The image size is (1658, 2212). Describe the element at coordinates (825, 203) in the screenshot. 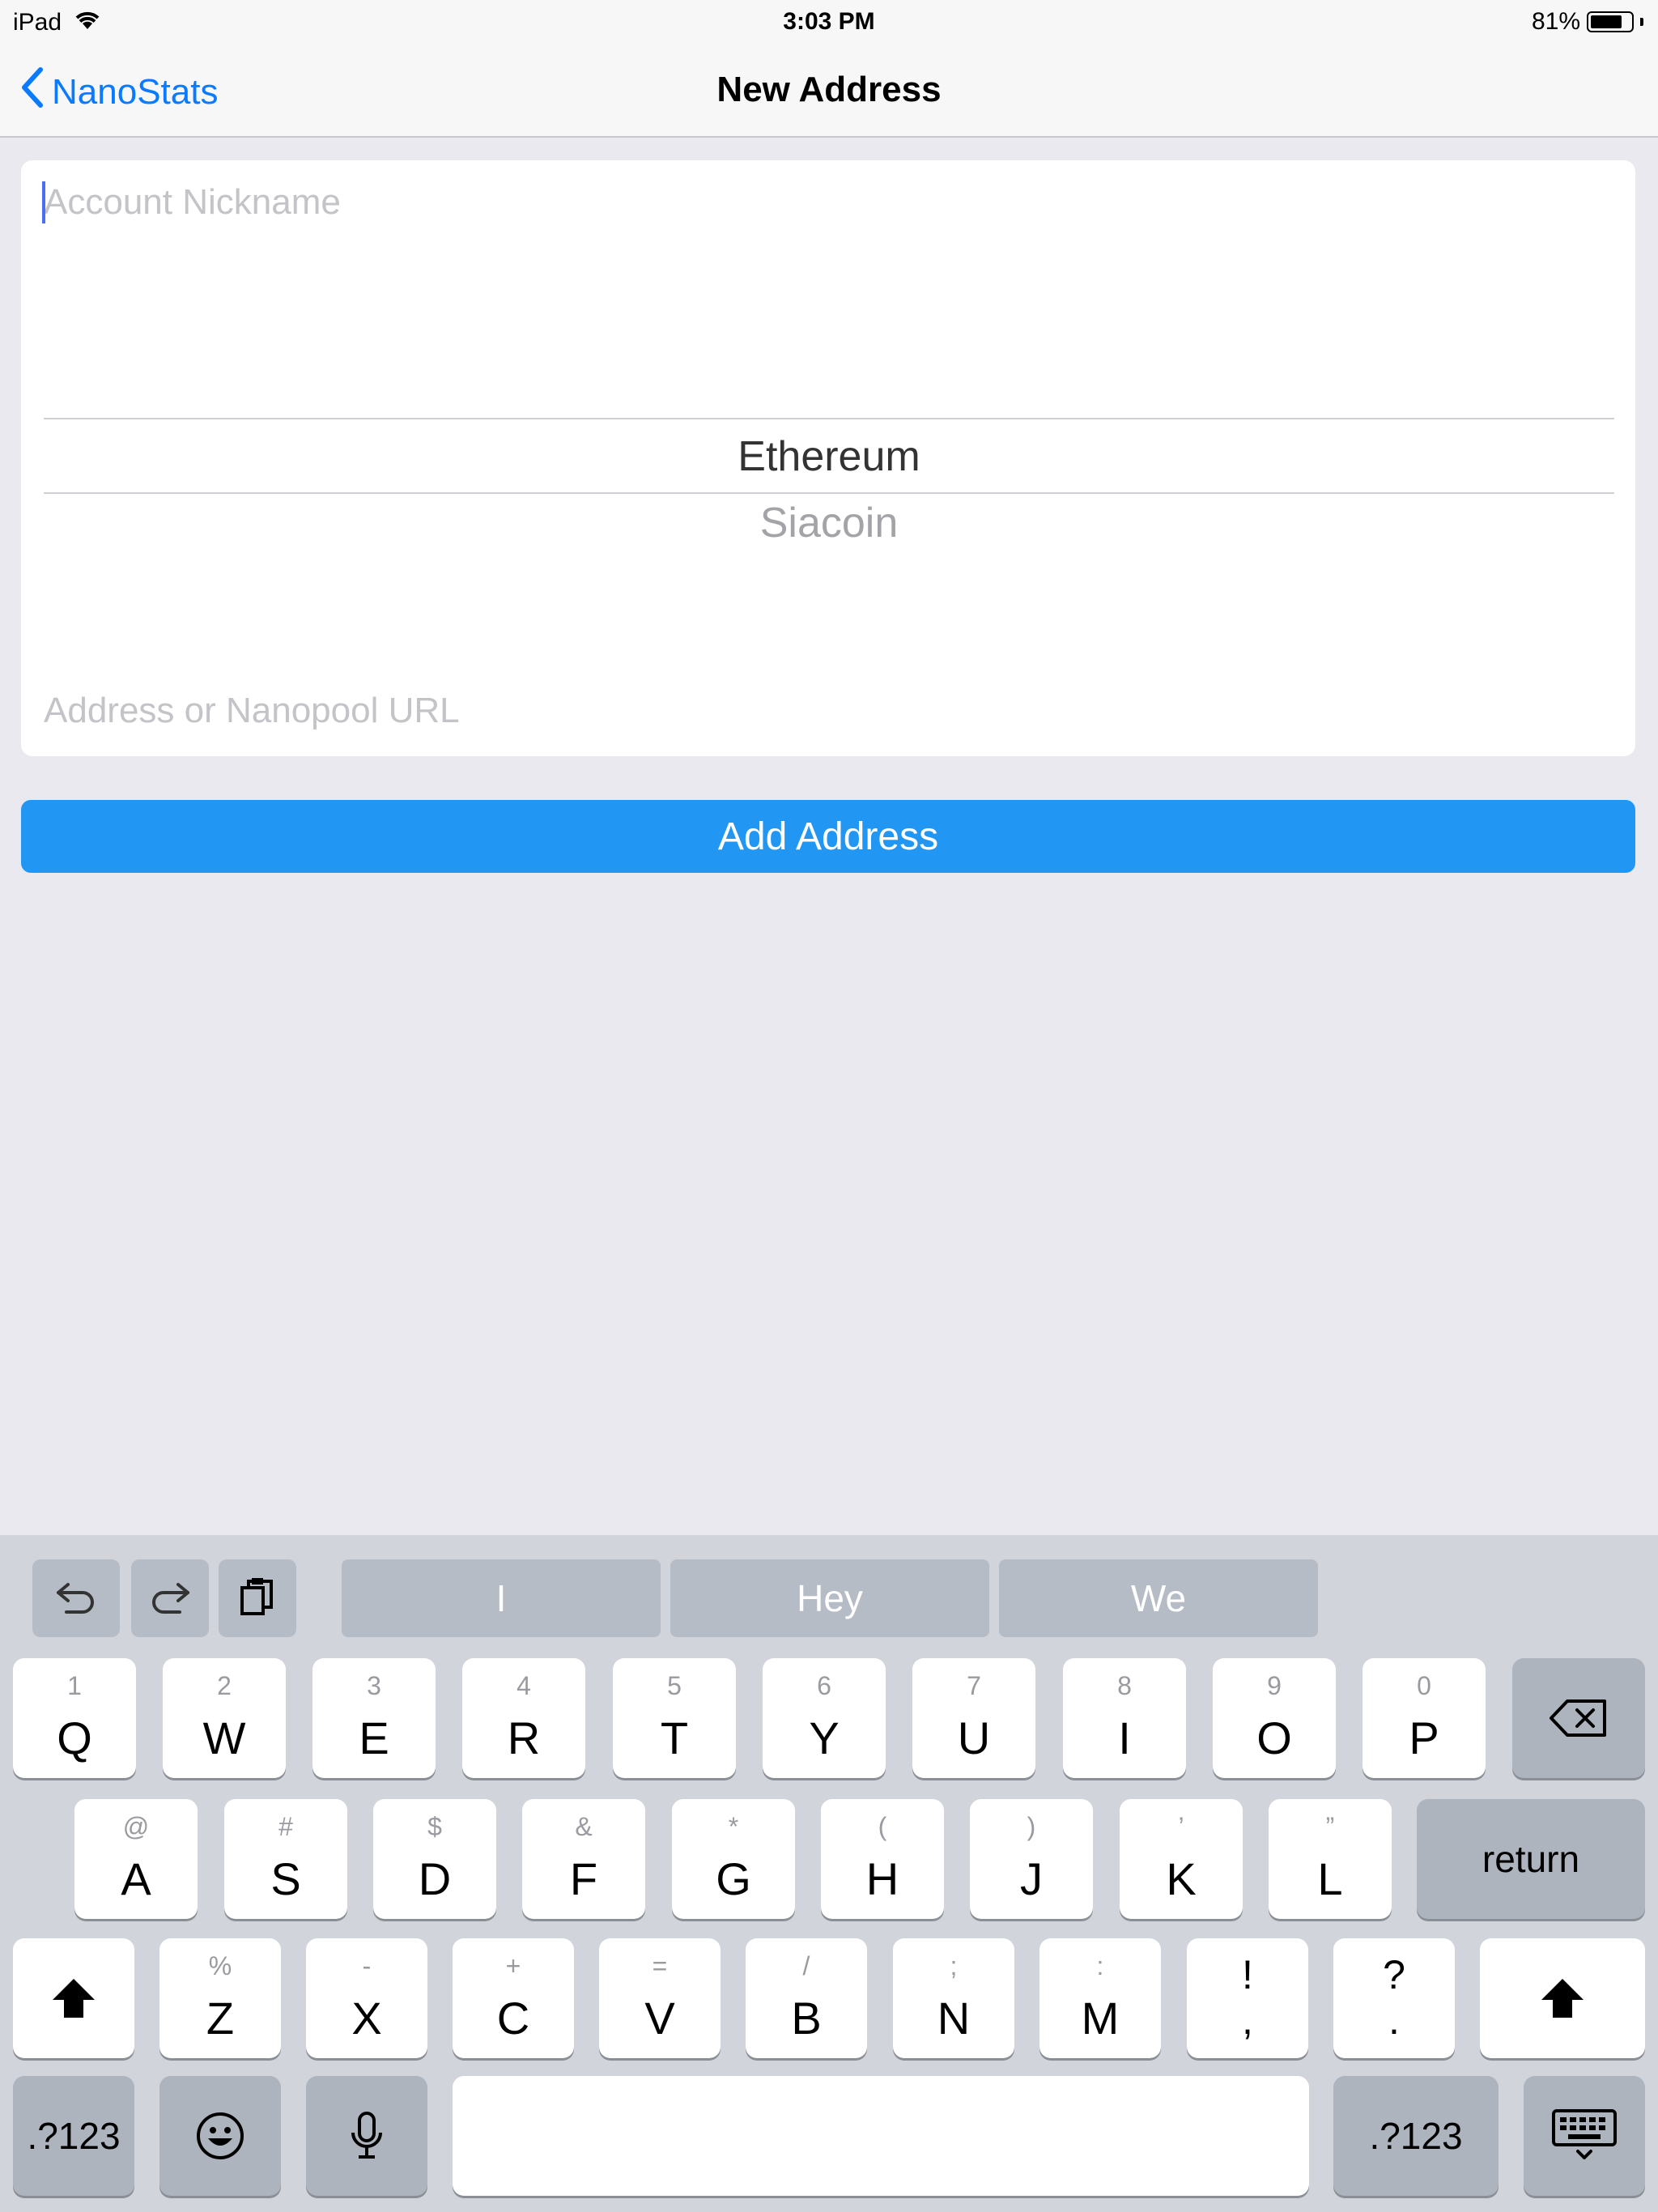

I see `nickname-input` at that location.